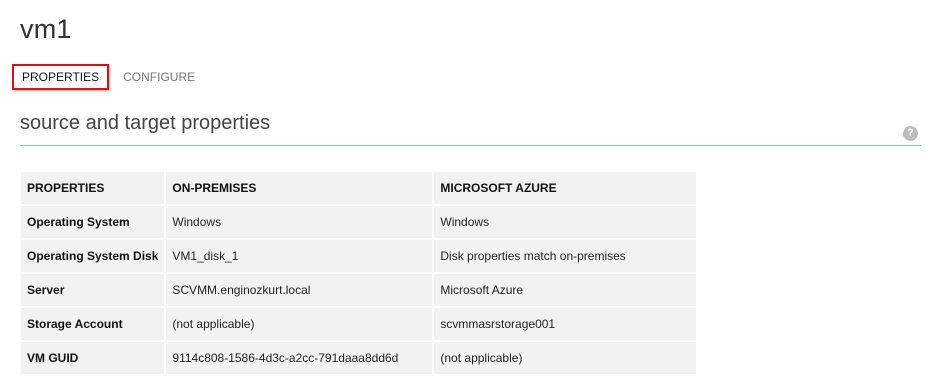 Image resolution: width=941 pixels, height=382 pixels. I want to click on section-title: source and target properties, so click(145, 123).